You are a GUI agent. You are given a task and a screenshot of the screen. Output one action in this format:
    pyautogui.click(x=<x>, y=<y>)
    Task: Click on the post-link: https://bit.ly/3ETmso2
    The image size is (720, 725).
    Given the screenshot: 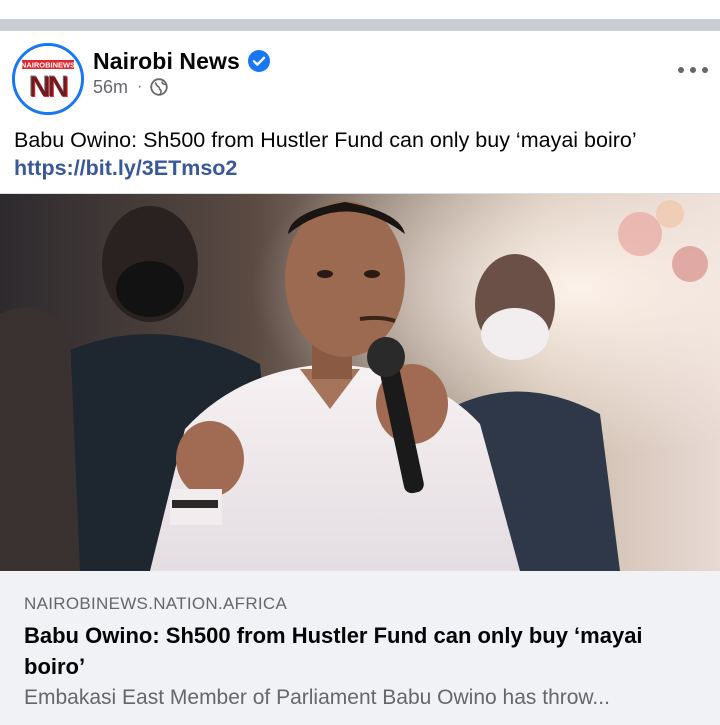 What is the action you would take?
    pyautogui.click(x=364, y=168)
    